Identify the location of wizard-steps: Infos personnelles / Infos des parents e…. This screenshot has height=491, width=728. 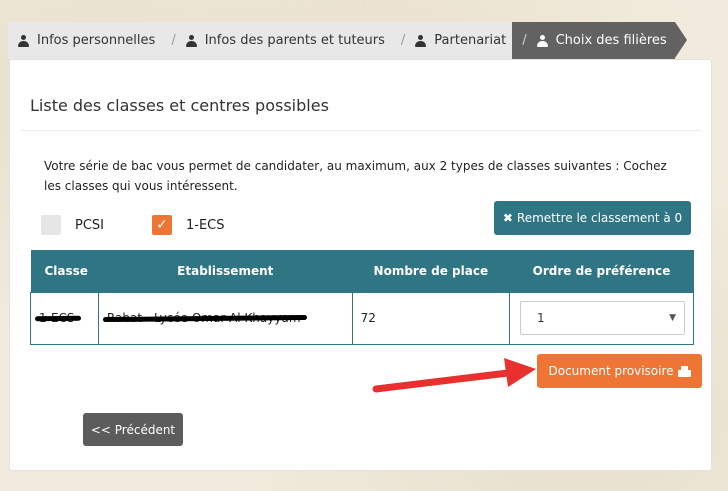
(347, 40).